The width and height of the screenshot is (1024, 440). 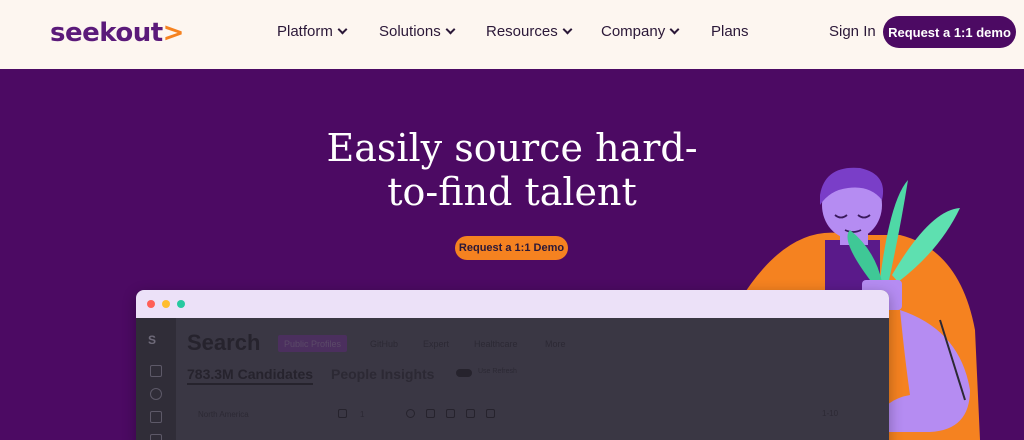 What do you see at coordinates (106, 33) in the screenshot?
I see `logo-text: seekout` at bounding box center [106, 33].